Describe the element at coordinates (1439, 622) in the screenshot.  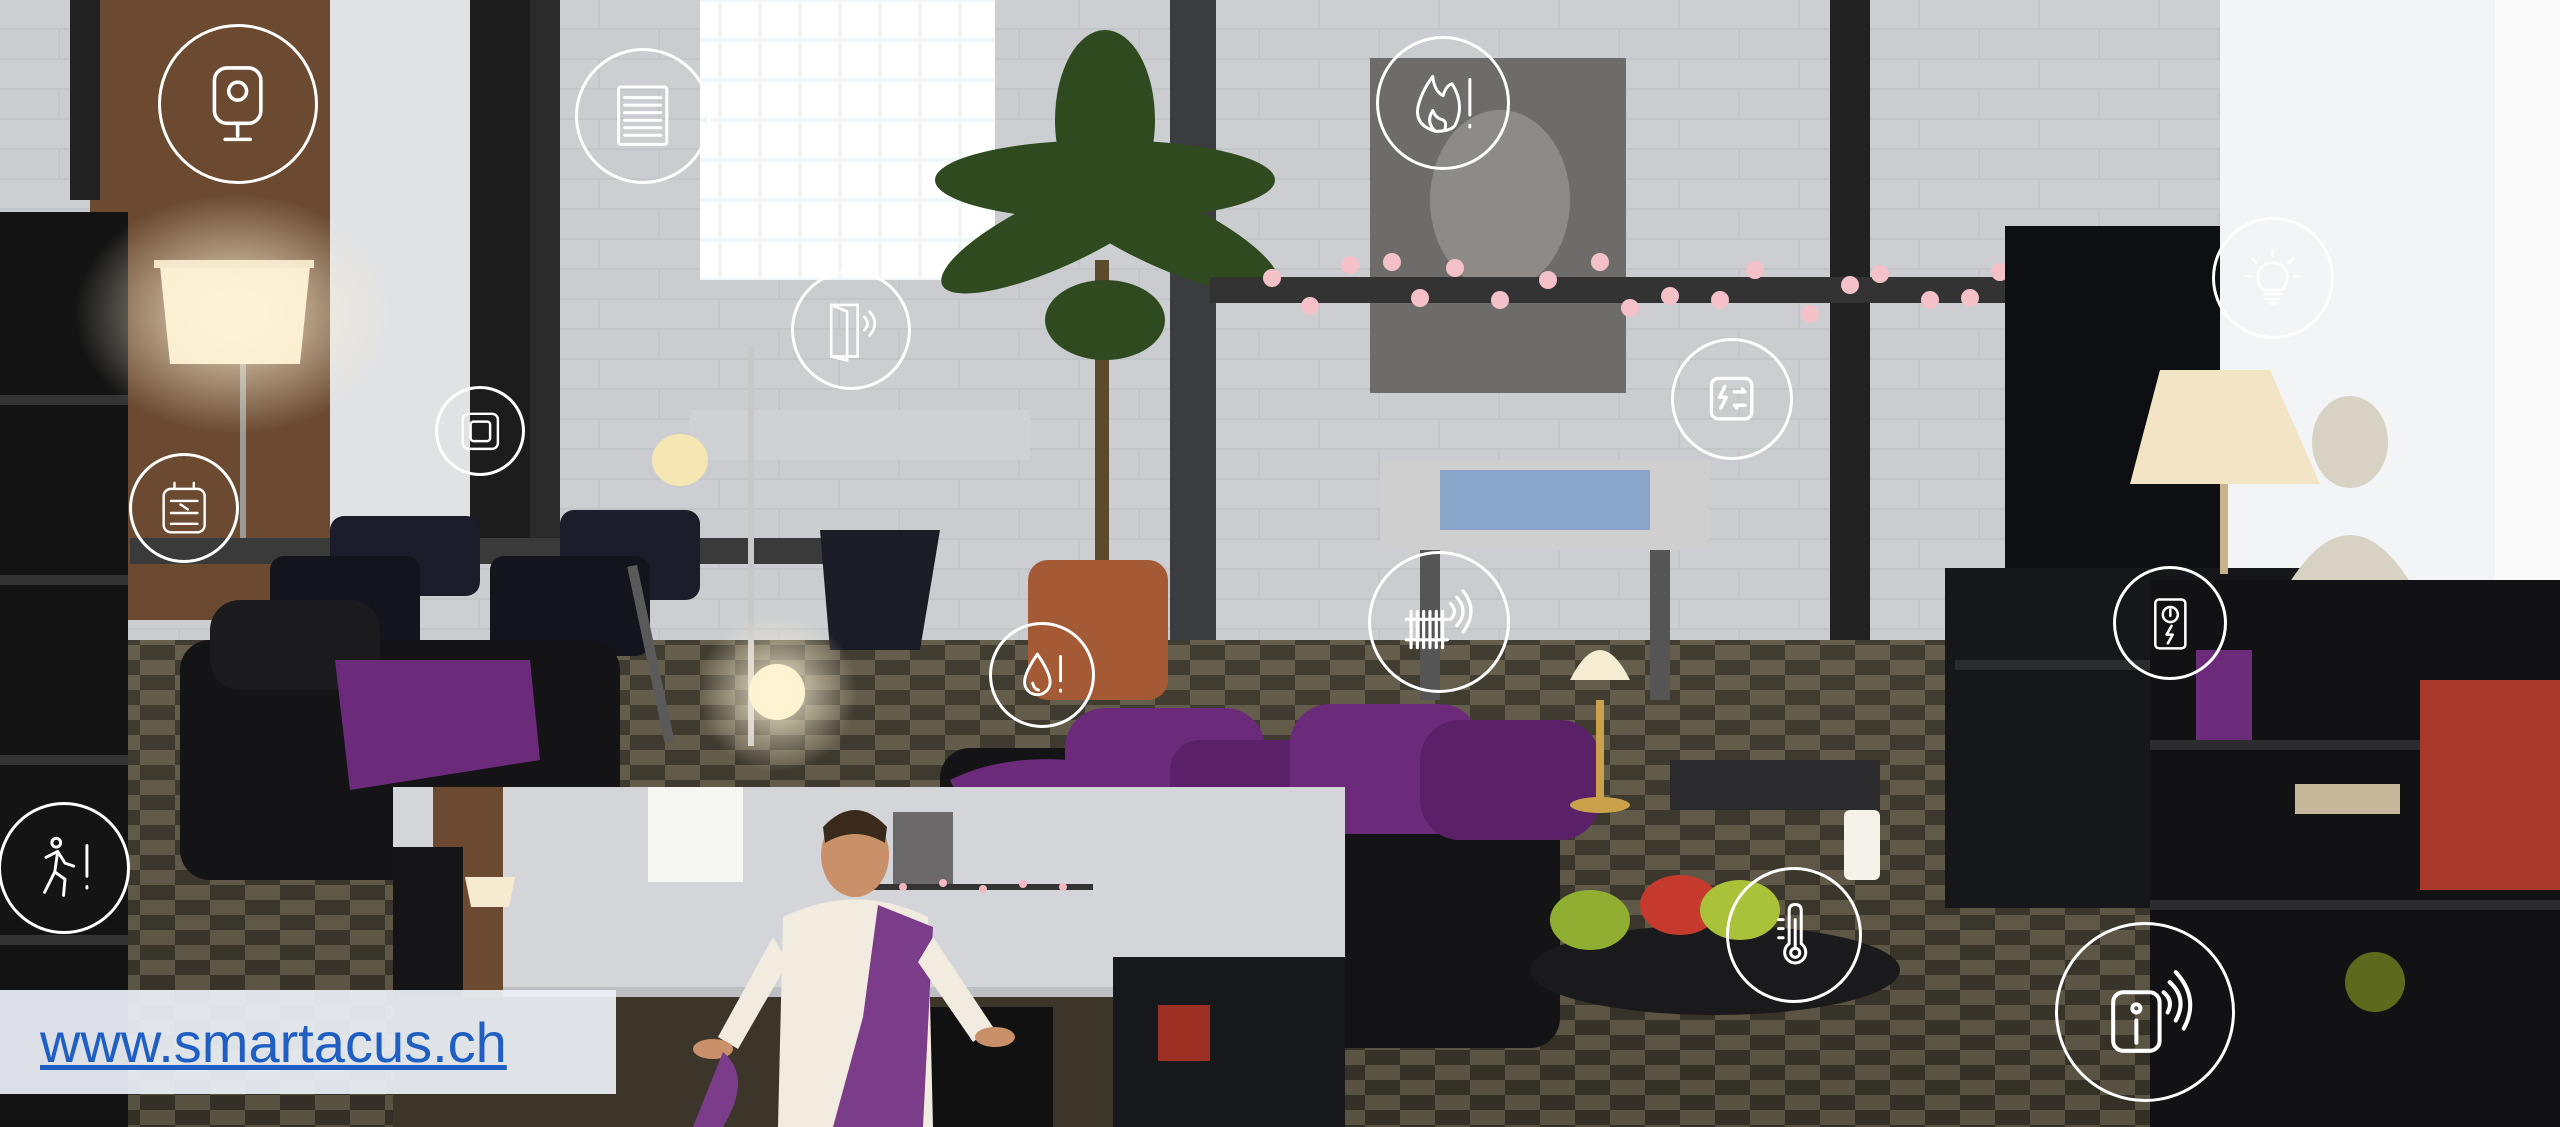
I see `smart-radiator-icon` at that location.